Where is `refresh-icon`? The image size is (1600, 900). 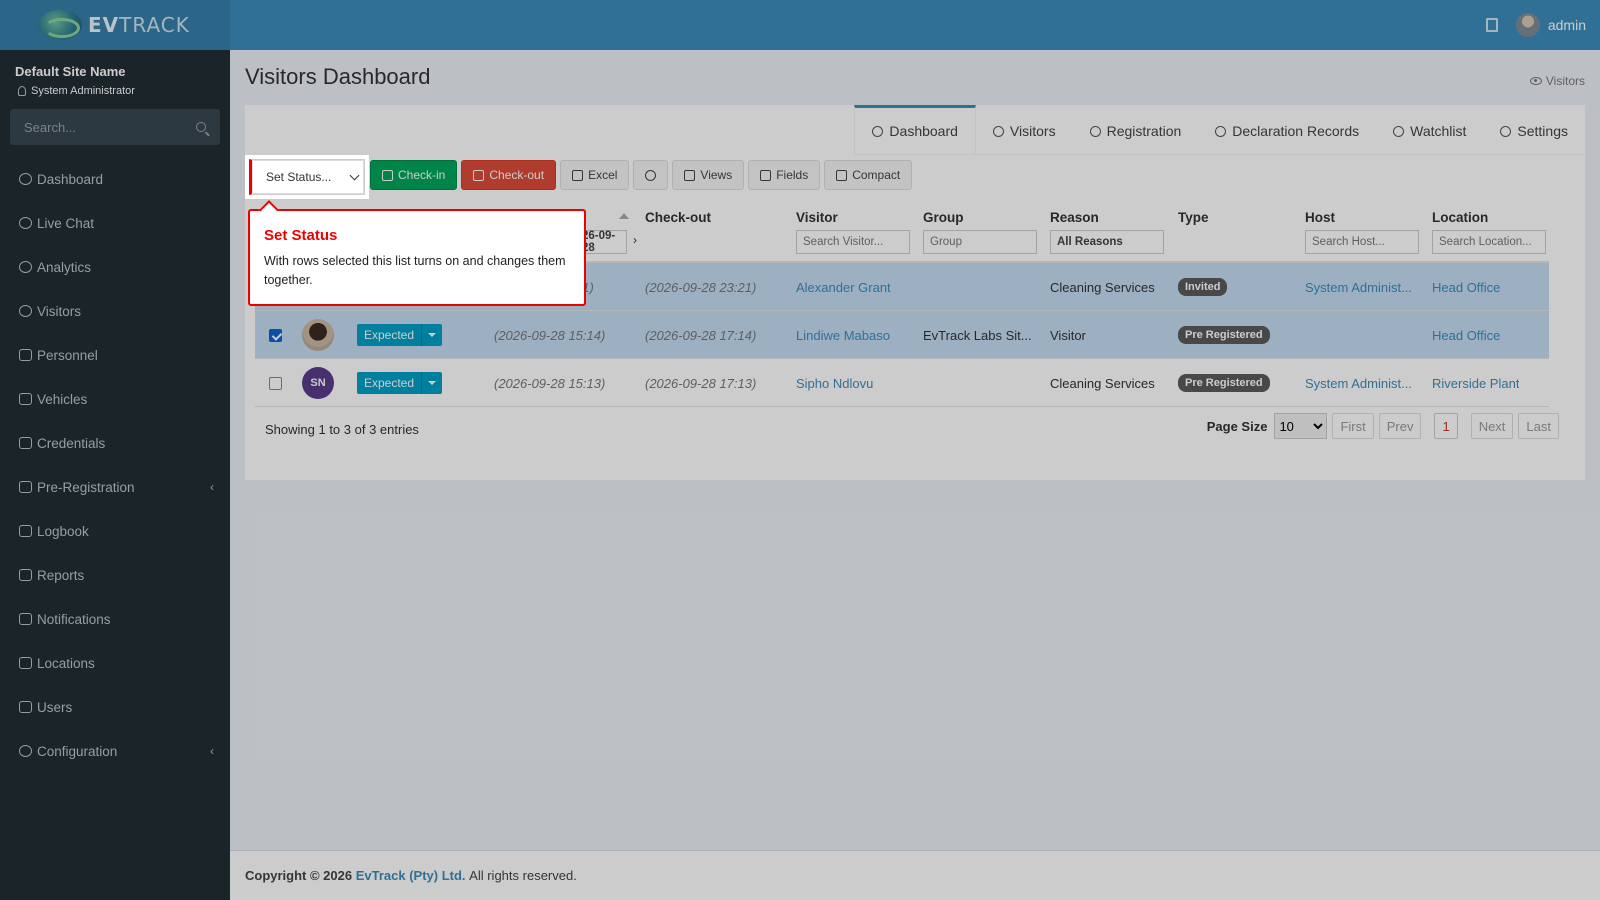
refresh-icon is located at coordinates (651, 175).